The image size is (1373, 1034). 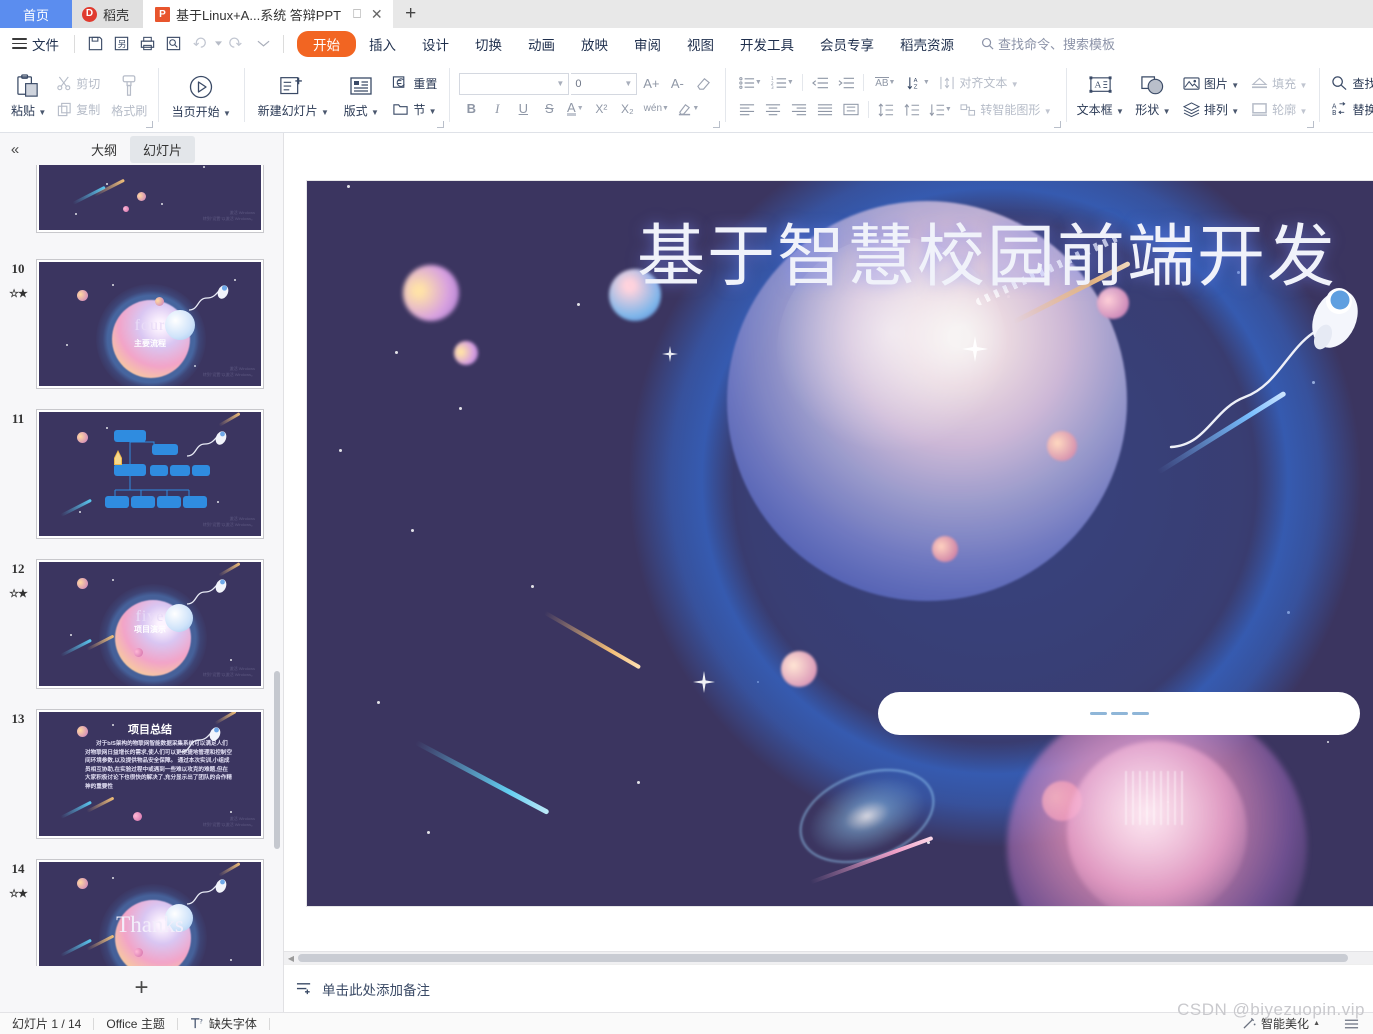 What do you see at coordinates (647, 44) in the screenshot?
I see `ribbon-tab-review: 审阅` at bounding box center [647, 44].